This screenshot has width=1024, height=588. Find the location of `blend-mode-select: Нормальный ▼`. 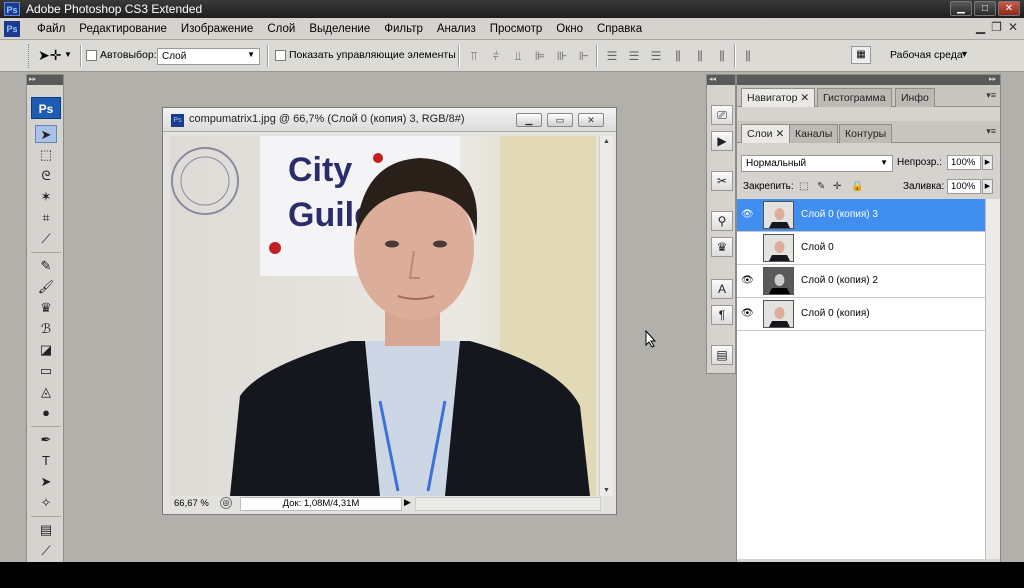

blend-mode-select: Нормальный ▼ is located at coordinates (817, 163).